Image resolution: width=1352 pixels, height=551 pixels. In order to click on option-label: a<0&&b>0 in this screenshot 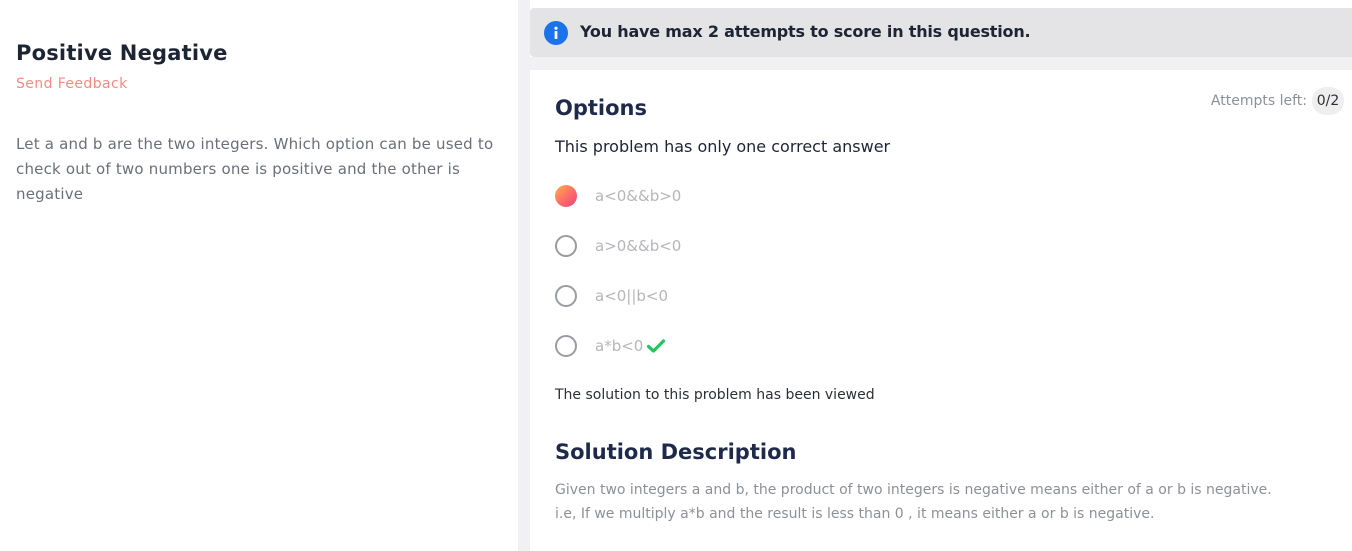, I will do `click(638, 196)`.